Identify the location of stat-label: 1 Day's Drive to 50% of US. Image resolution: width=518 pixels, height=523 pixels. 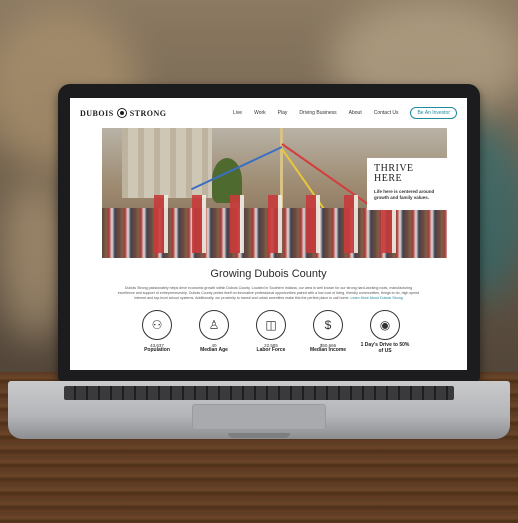
(385, 348).